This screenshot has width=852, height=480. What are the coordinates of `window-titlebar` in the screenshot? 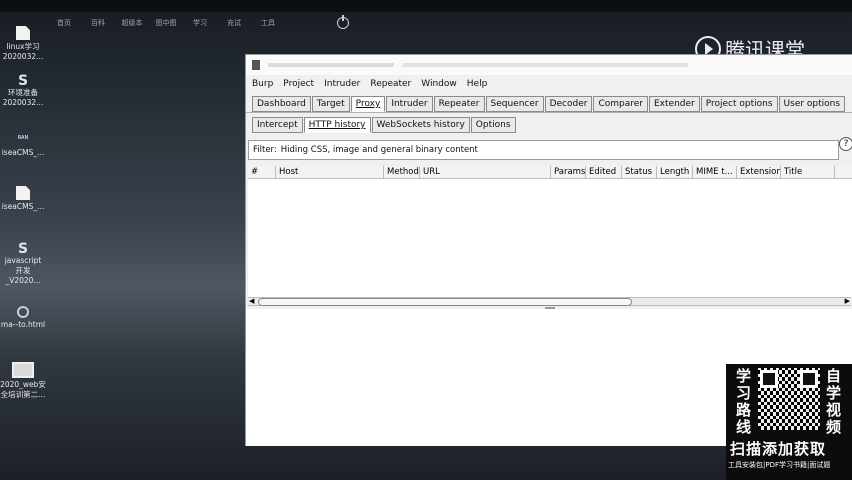 It's located at (549, 65).